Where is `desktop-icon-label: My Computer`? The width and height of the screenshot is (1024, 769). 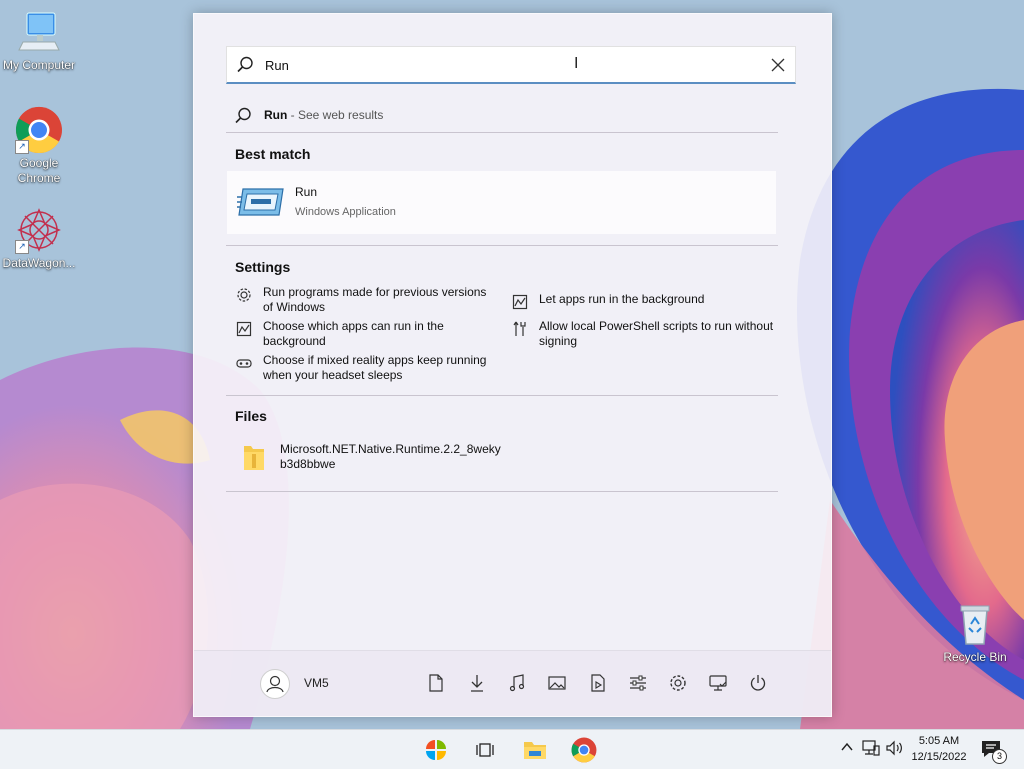 desktop-icon-label: My Computer is located at coordinates (39, 65).